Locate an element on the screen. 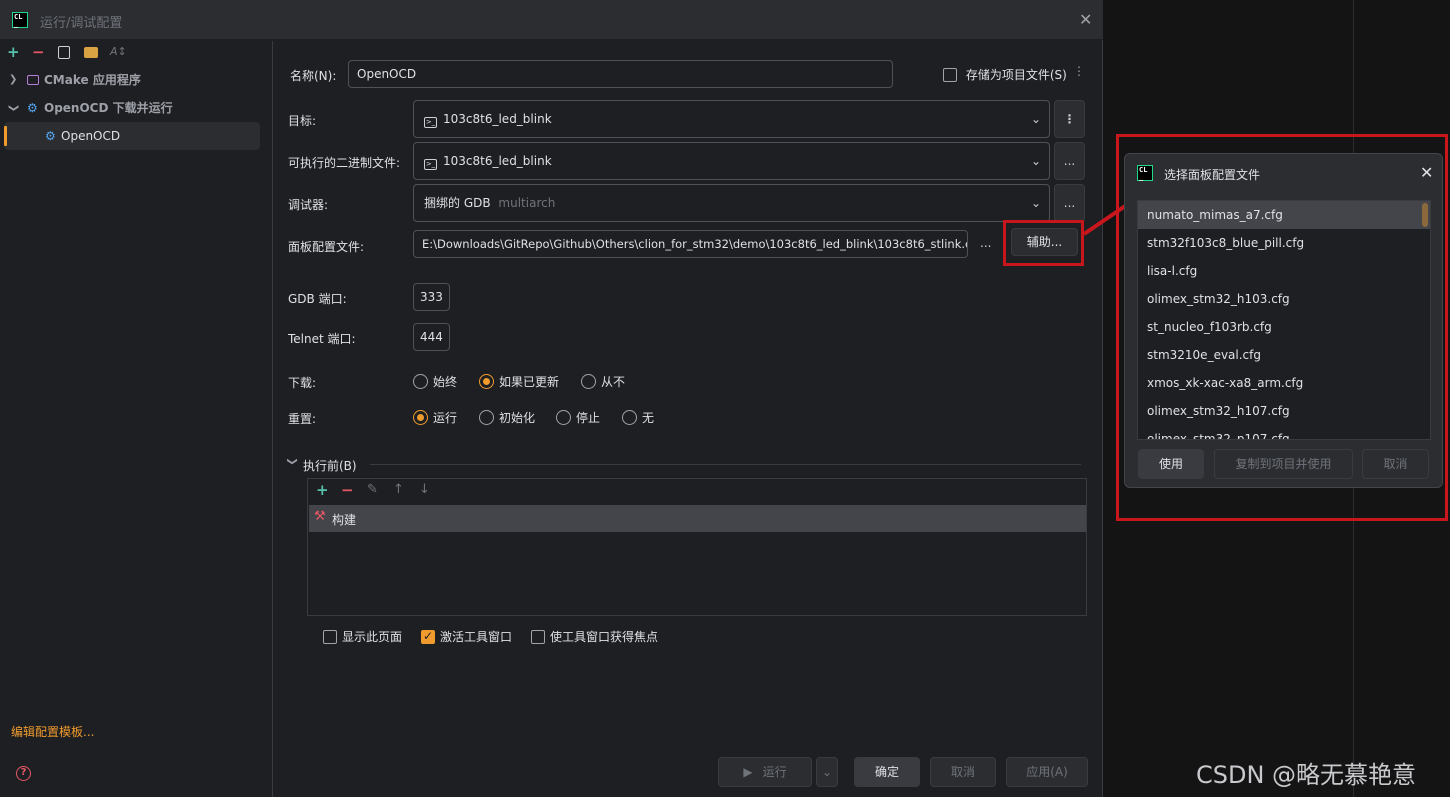  reset-option-init: 初始化 is located at coordinates (507, 417).